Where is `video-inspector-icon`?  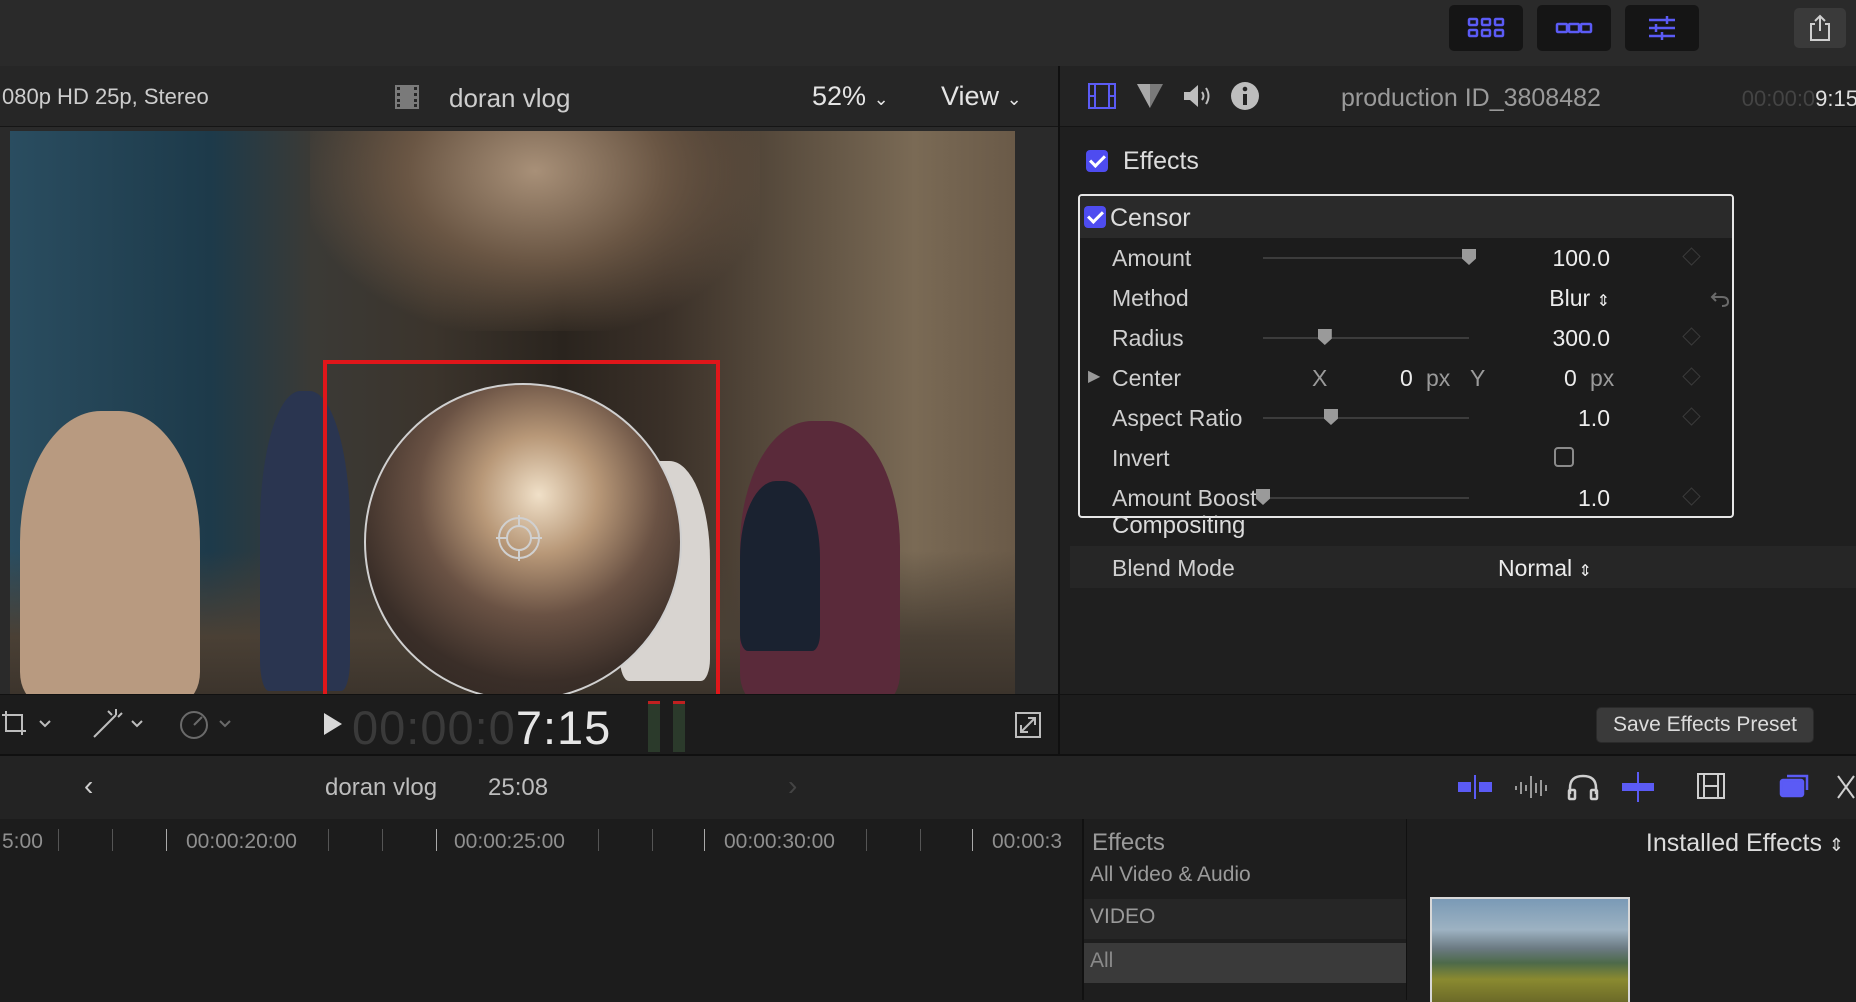 video-inspector-icon is located at coordinates (1102, 96).